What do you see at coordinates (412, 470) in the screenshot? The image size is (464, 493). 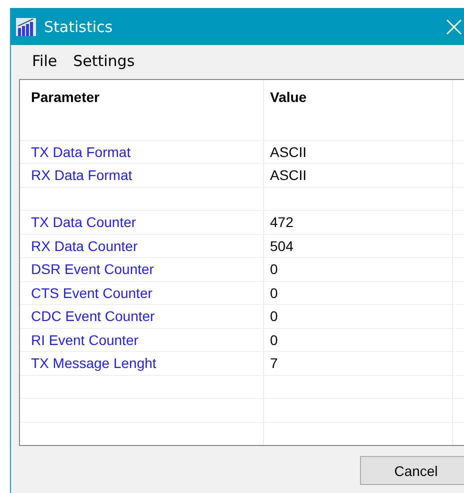 I see `cancel-button: Cancel` at bounding box center [412, 470].